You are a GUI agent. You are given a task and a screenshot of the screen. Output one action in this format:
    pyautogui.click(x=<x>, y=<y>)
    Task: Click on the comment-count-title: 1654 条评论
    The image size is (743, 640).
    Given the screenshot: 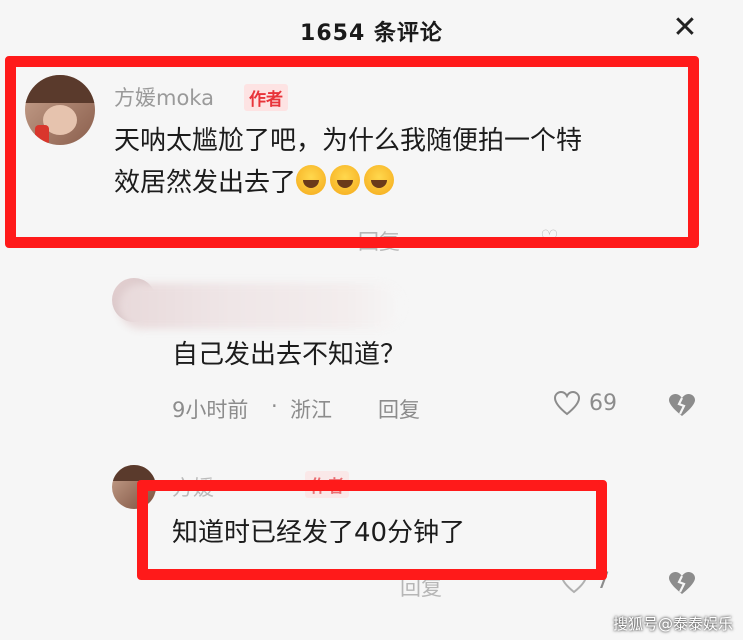 What is the action you would take?
    pyautogui.click(x=371, y=33)
    